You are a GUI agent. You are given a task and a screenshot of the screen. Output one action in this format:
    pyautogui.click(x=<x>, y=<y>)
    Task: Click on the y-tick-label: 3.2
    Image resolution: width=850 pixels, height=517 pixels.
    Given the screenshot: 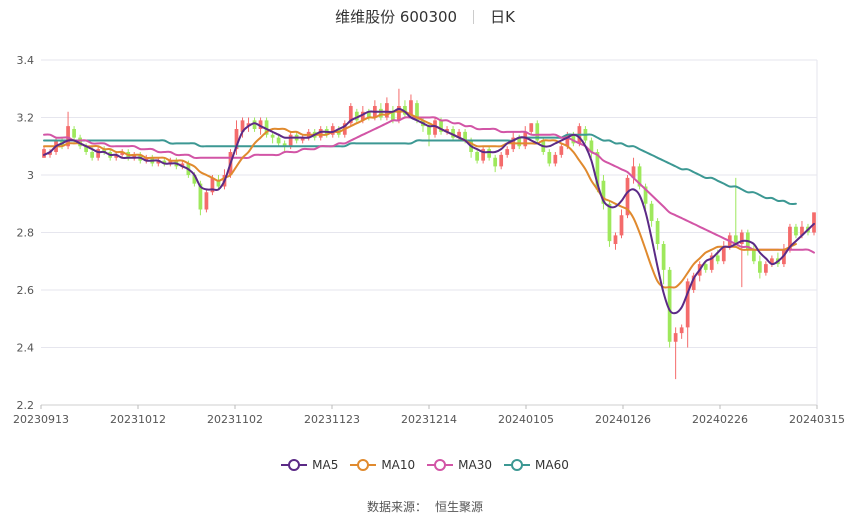 What is the action you would take?
    pyautogui.click(x=26, y=118)
    